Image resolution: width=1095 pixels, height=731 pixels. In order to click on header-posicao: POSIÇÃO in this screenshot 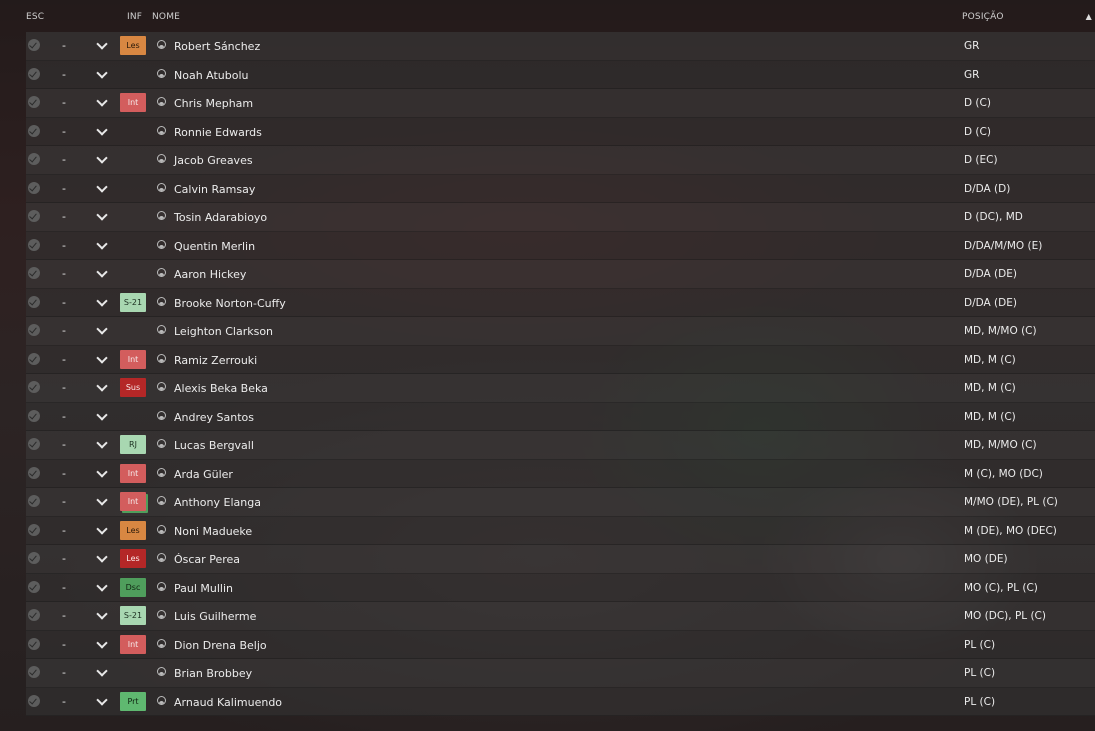, I will do `click(983, 17)`.